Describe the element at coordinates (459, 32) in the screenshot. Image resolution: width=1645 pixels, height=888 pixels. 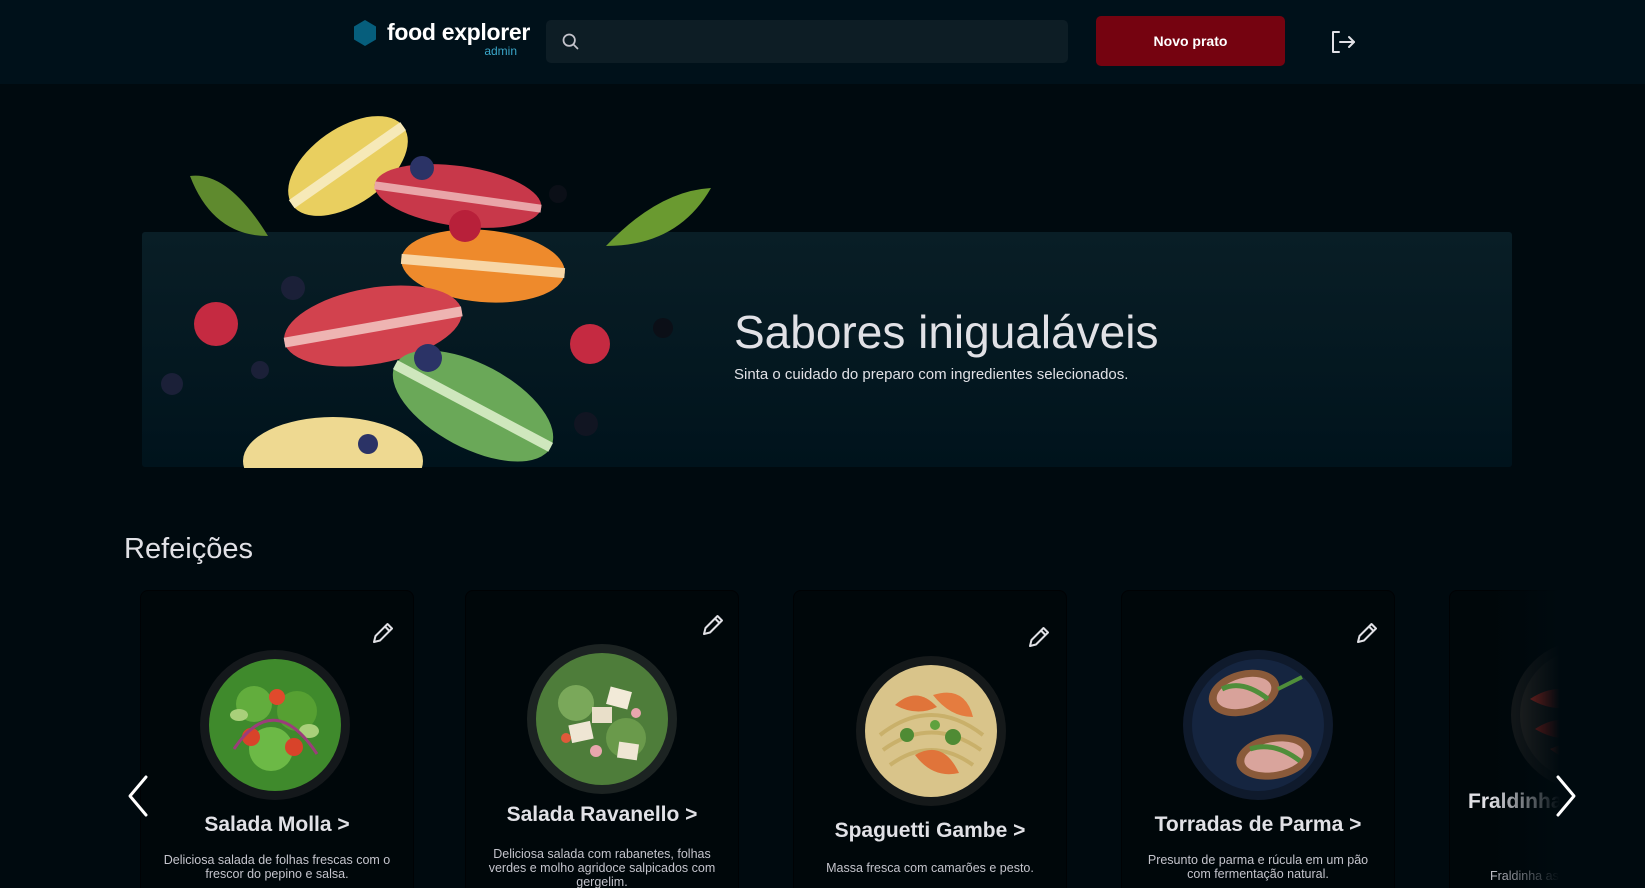
I see `brand-name: food explorer` at that location.